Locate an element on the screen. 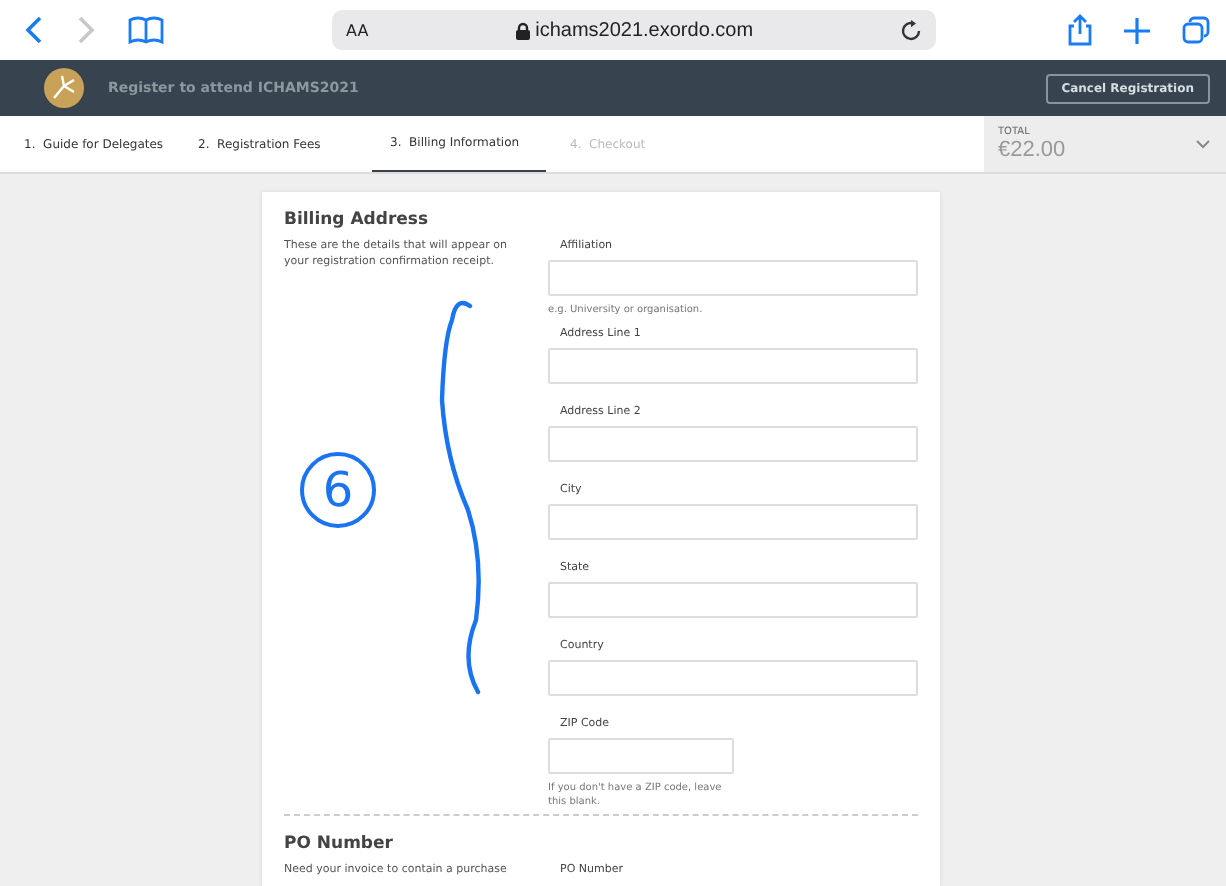 This screenshot has height=886, width=1226. tabs-icon is located at coordinates (1196, 30).